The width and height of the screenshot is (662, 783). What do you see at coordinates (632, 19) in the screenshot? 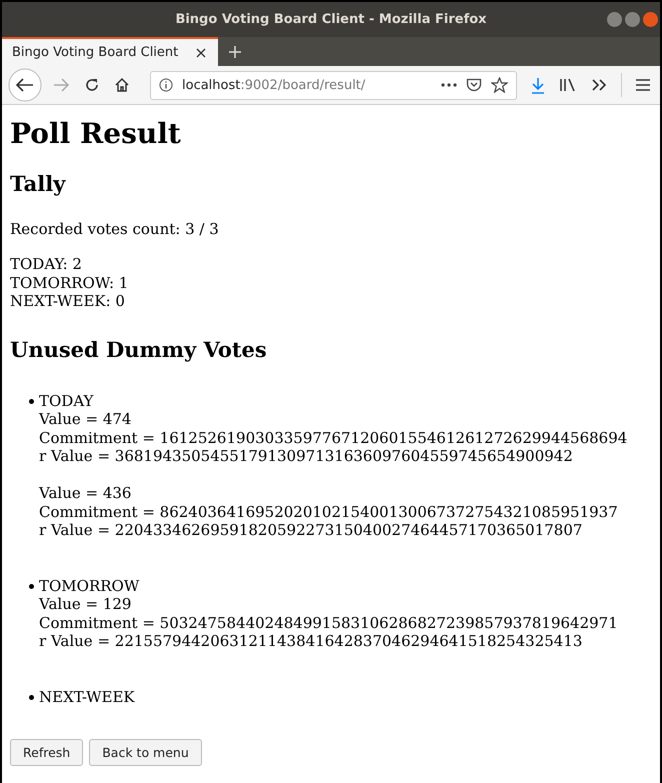
I see `maximize-button` at bounding box center [632, 19].